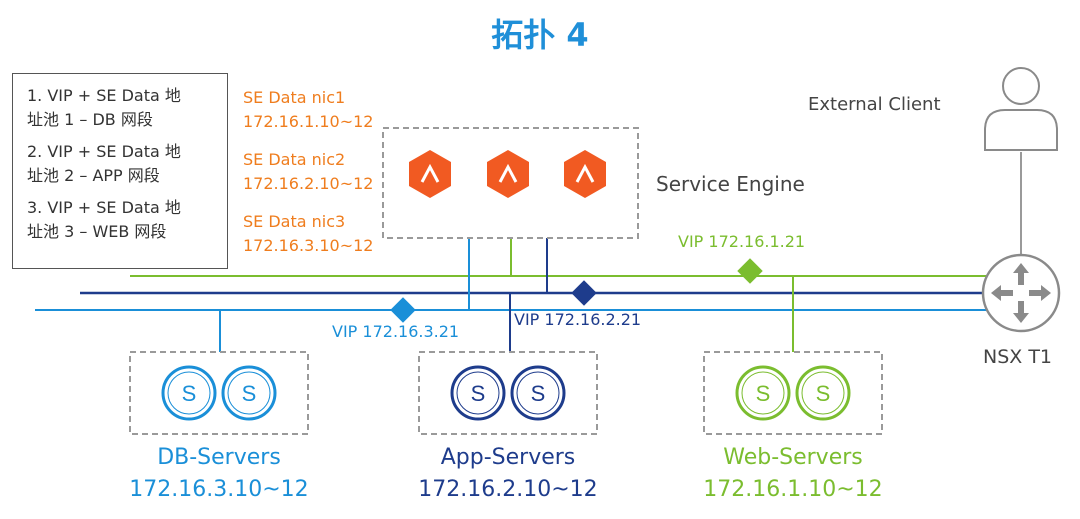 This screenshot has width=1080, height=519. What do you see at coordinates (396, 331) in the screenshot?
I see `vip-db-label: VIP 172.16.3.21` at bounding box center [396, 331].